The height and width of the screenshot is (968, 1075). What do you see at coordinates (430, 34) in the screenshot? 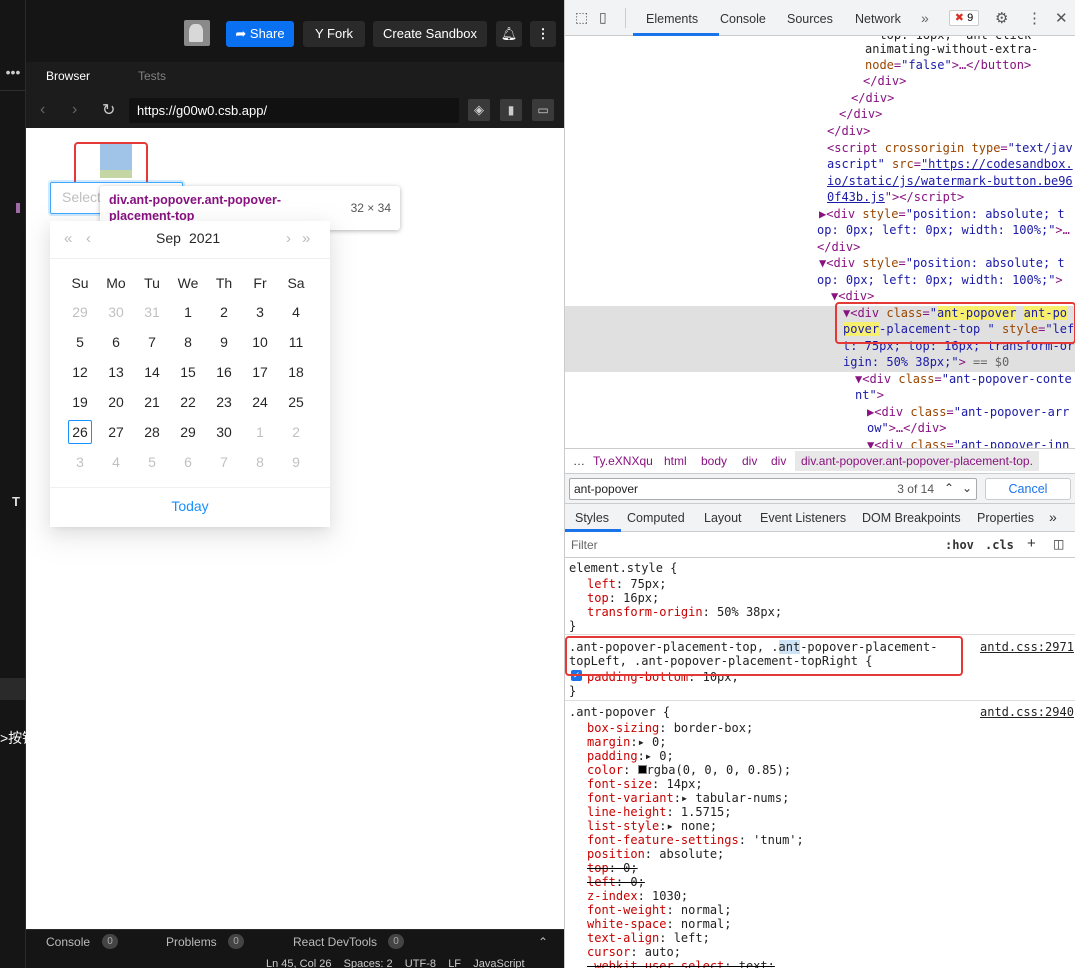
I see `create-sandbox-button: Create Sandbox` at bounding box center [430, 34].